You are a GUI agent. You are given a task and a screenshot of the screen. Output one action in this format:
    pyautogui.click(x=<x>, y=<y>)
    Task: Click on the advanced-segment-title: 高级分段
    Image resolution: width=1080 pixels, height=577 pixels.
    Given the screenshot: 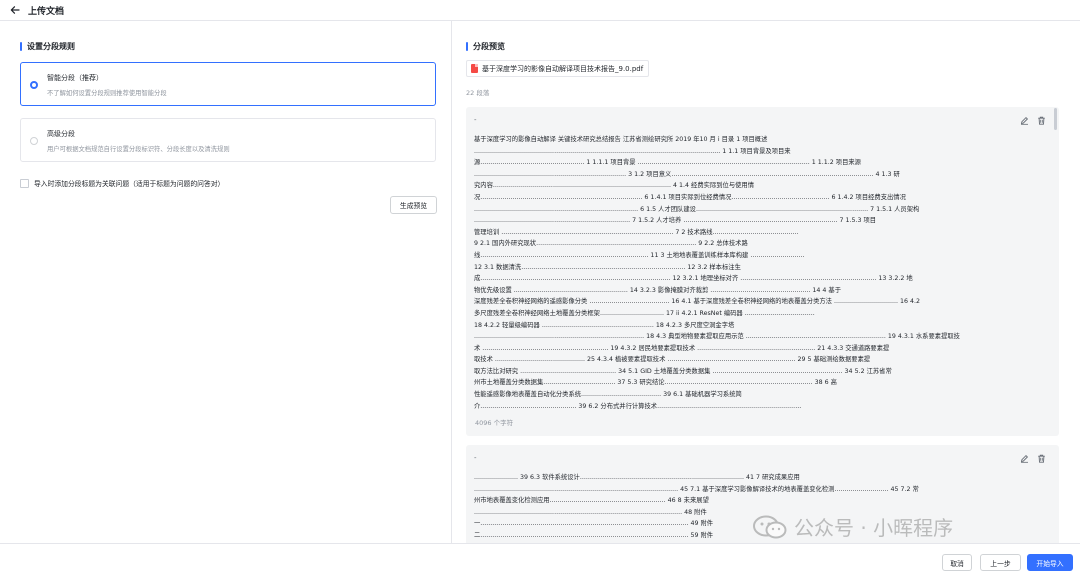 What is the action you would take?
    pyautogui.click(x=61, y=134)
    